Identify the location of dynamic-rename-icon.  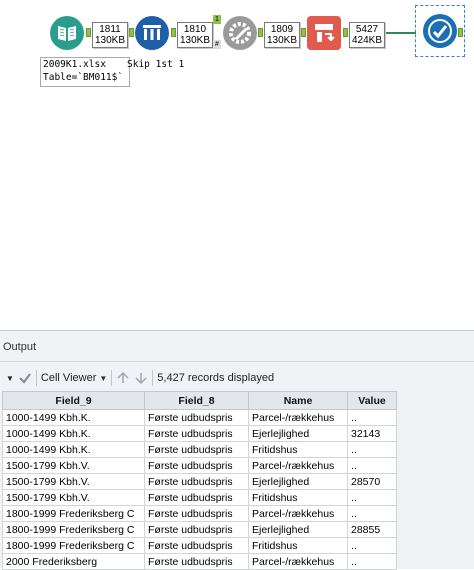
(240, 33).